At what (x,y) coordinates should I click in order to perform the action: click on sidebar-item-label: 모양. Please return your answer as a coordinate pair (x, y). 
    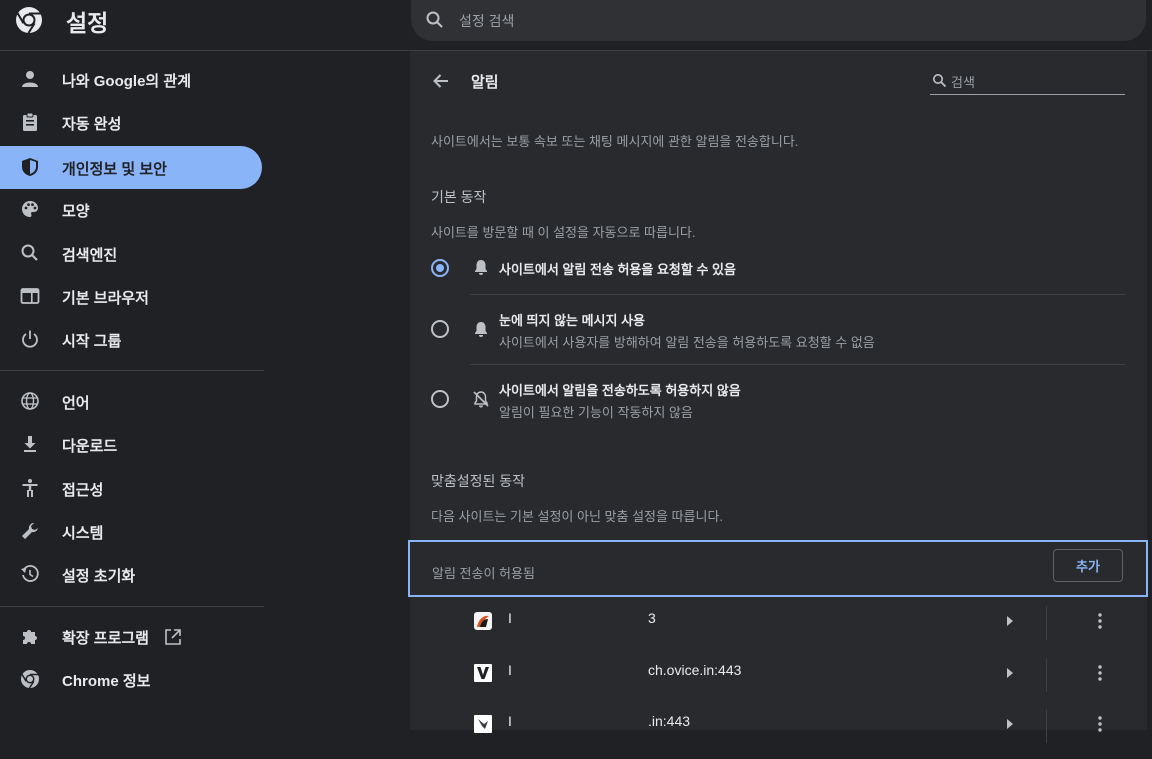
    Looking at the image, I should click on (76, 211).